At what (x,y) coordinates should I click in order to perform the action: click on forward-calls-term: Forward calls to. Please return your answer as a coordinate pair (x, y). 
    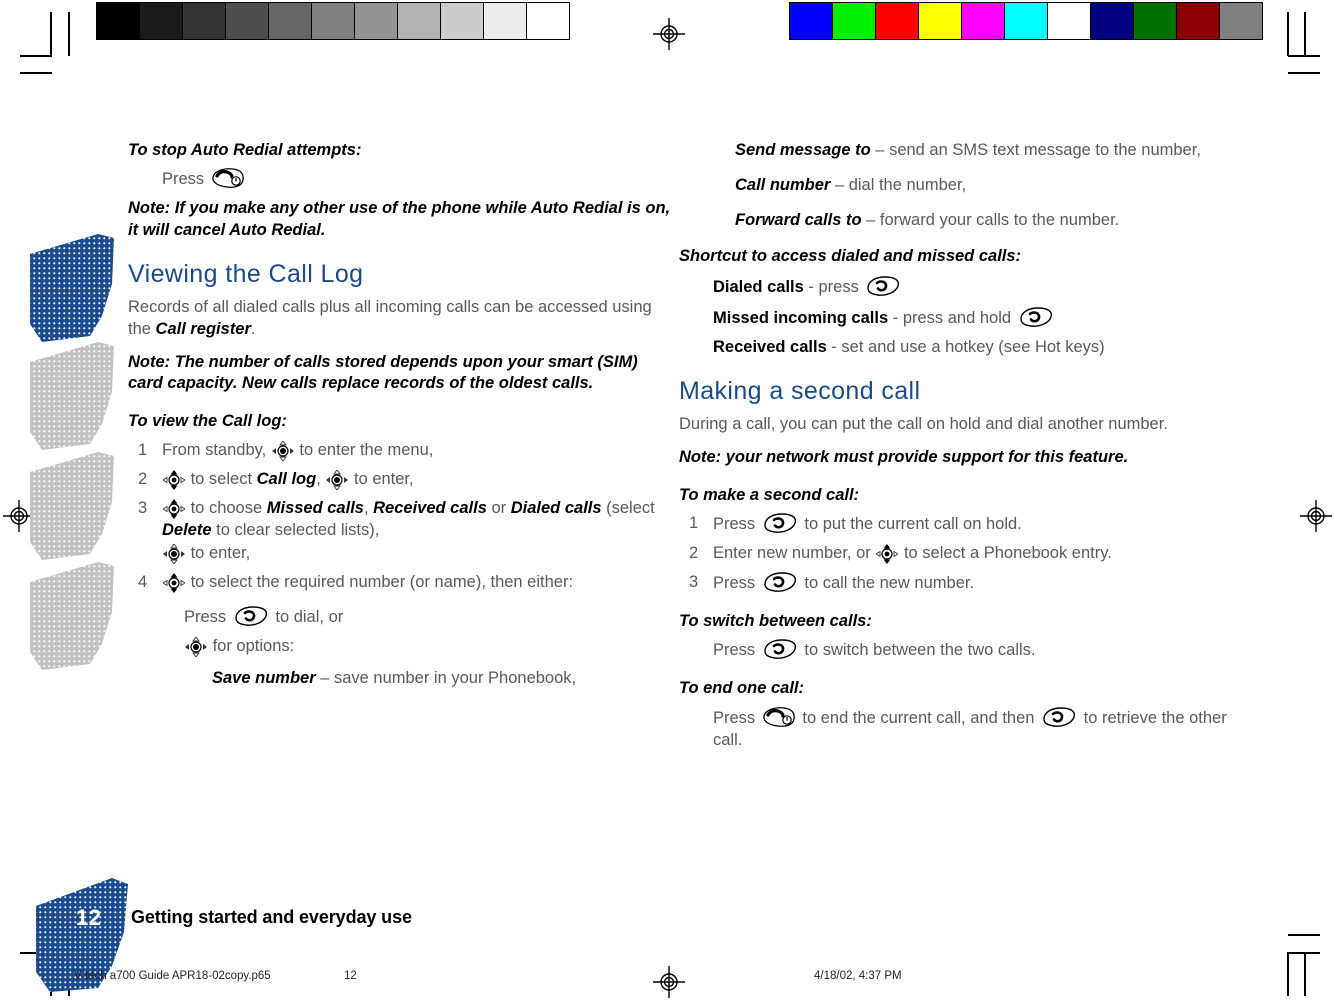
    Looking at the image, I should click on (798, 219).